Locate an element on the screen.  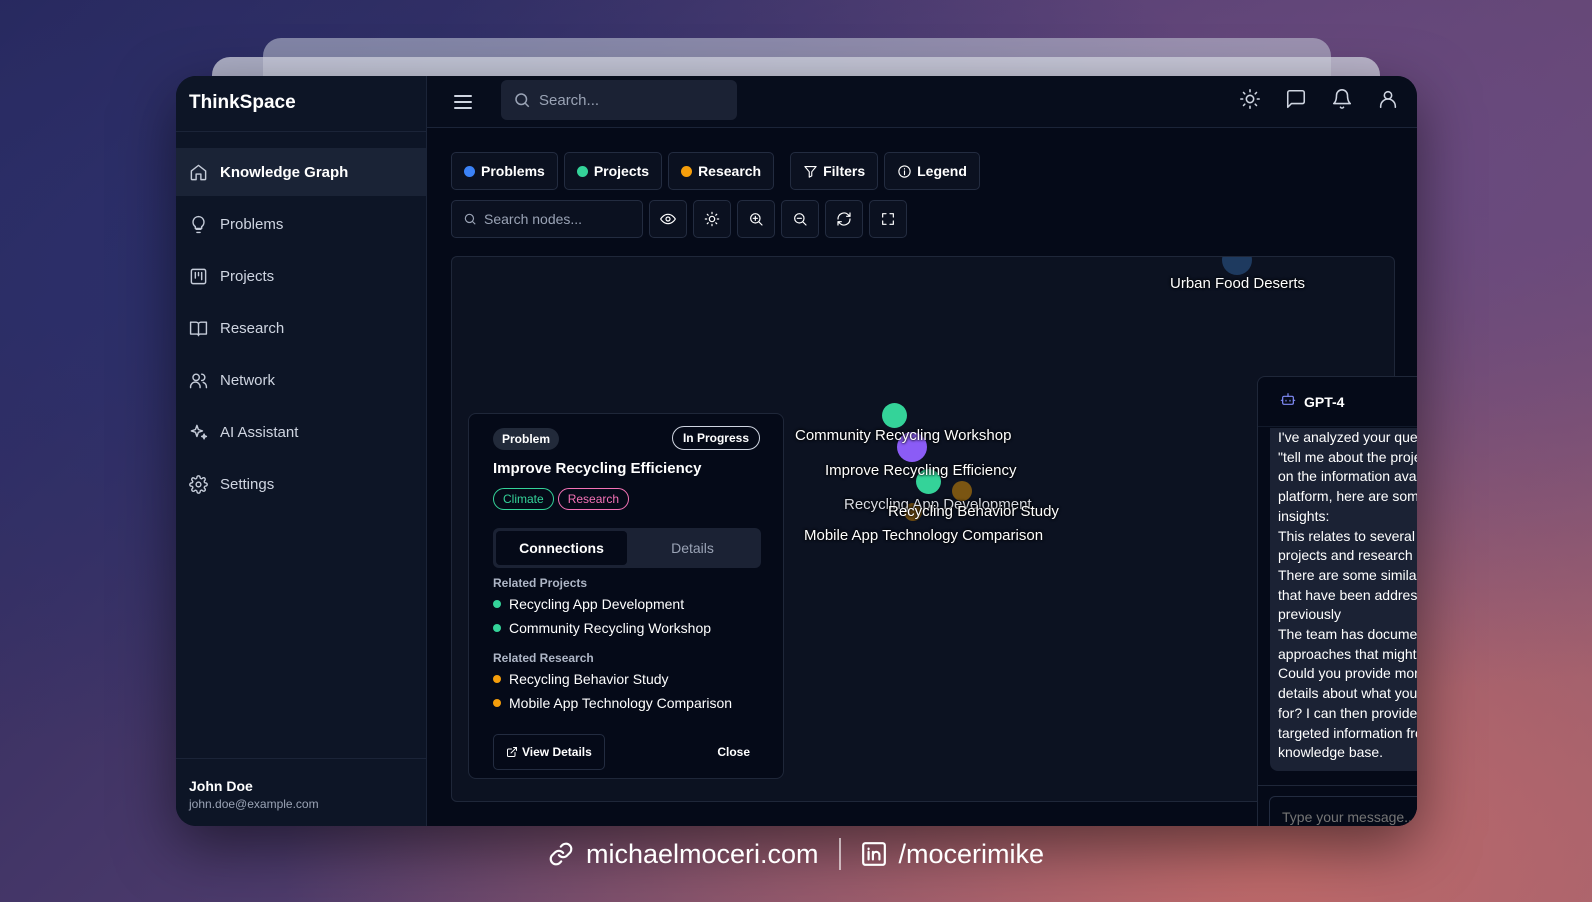
header-actions is located at coordinates (1319, 99).